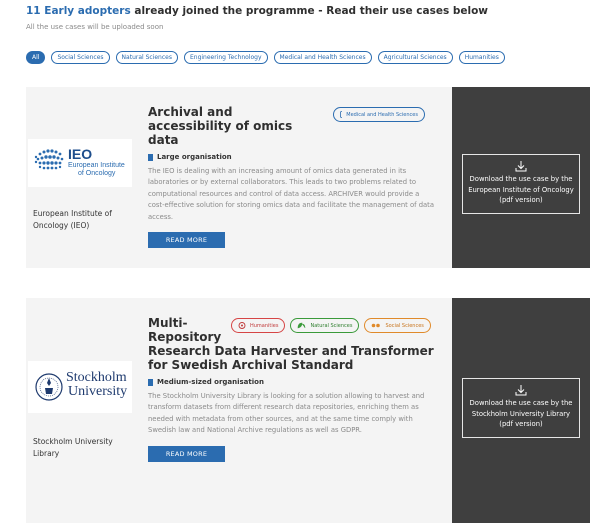 The image size is (590, 523). Describe the element at coordinates (225, 57) in the screenshot. I see `filter-chip-engineering-technology: Engineering Technology` at that location.